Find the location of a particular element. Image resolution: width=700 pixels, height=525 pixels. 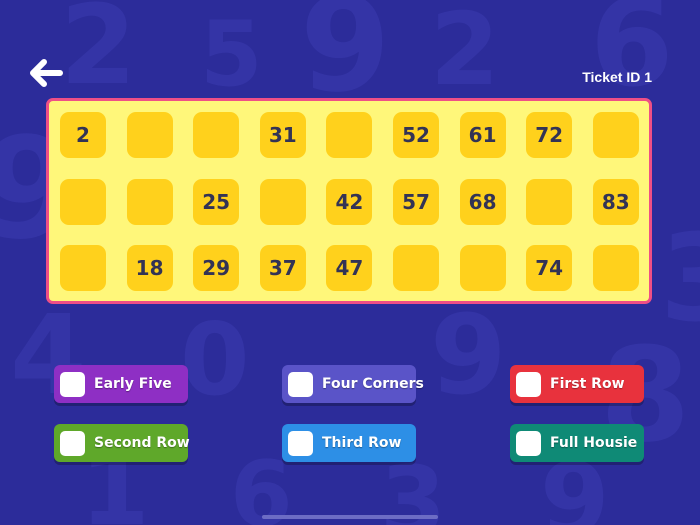

claim-full-housie-button: Full Housie is located at coordinates (577, 443).